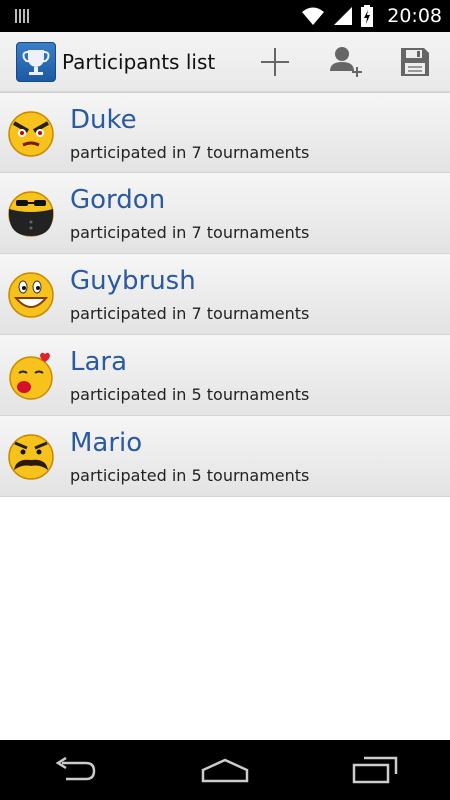  I want to click on action-bar: Participants list, so click(225, 62).